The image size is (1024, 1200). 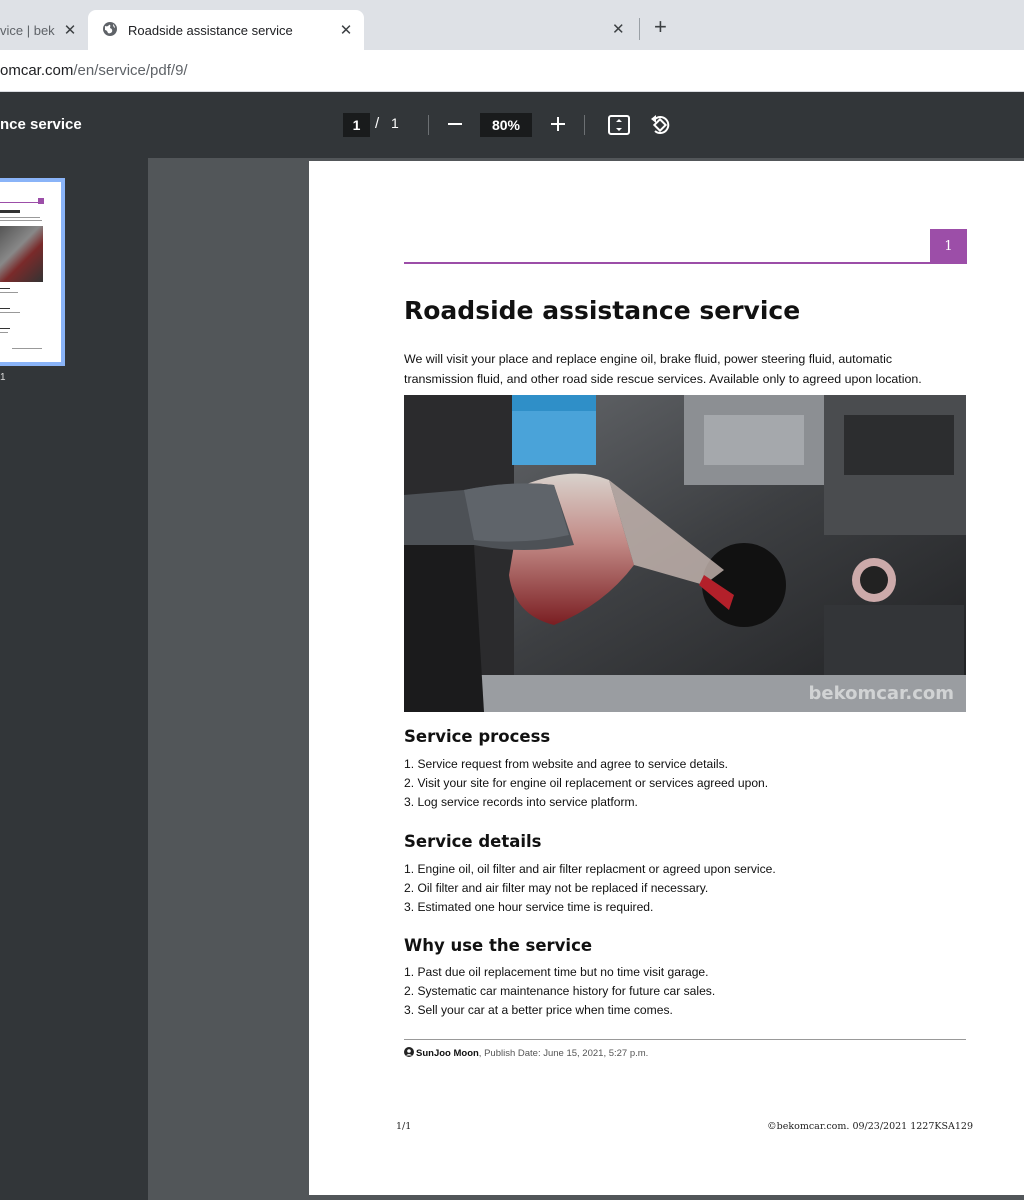 I want to click on tab-inactive: vice | bek ✕, so click(x=44, y=30).